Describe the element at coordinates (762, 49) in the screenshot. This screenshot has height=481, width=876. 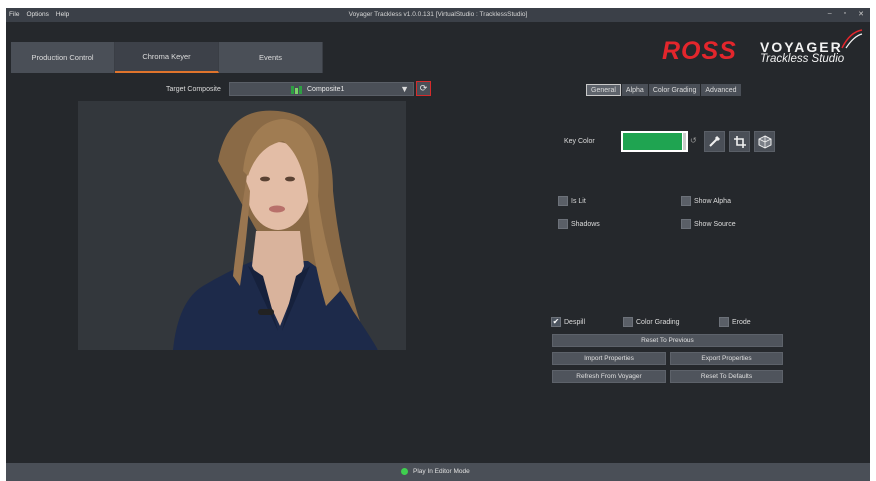
I see `ross-voyager-logo: ROSS VOYAGER Trackless Studio` at that location.